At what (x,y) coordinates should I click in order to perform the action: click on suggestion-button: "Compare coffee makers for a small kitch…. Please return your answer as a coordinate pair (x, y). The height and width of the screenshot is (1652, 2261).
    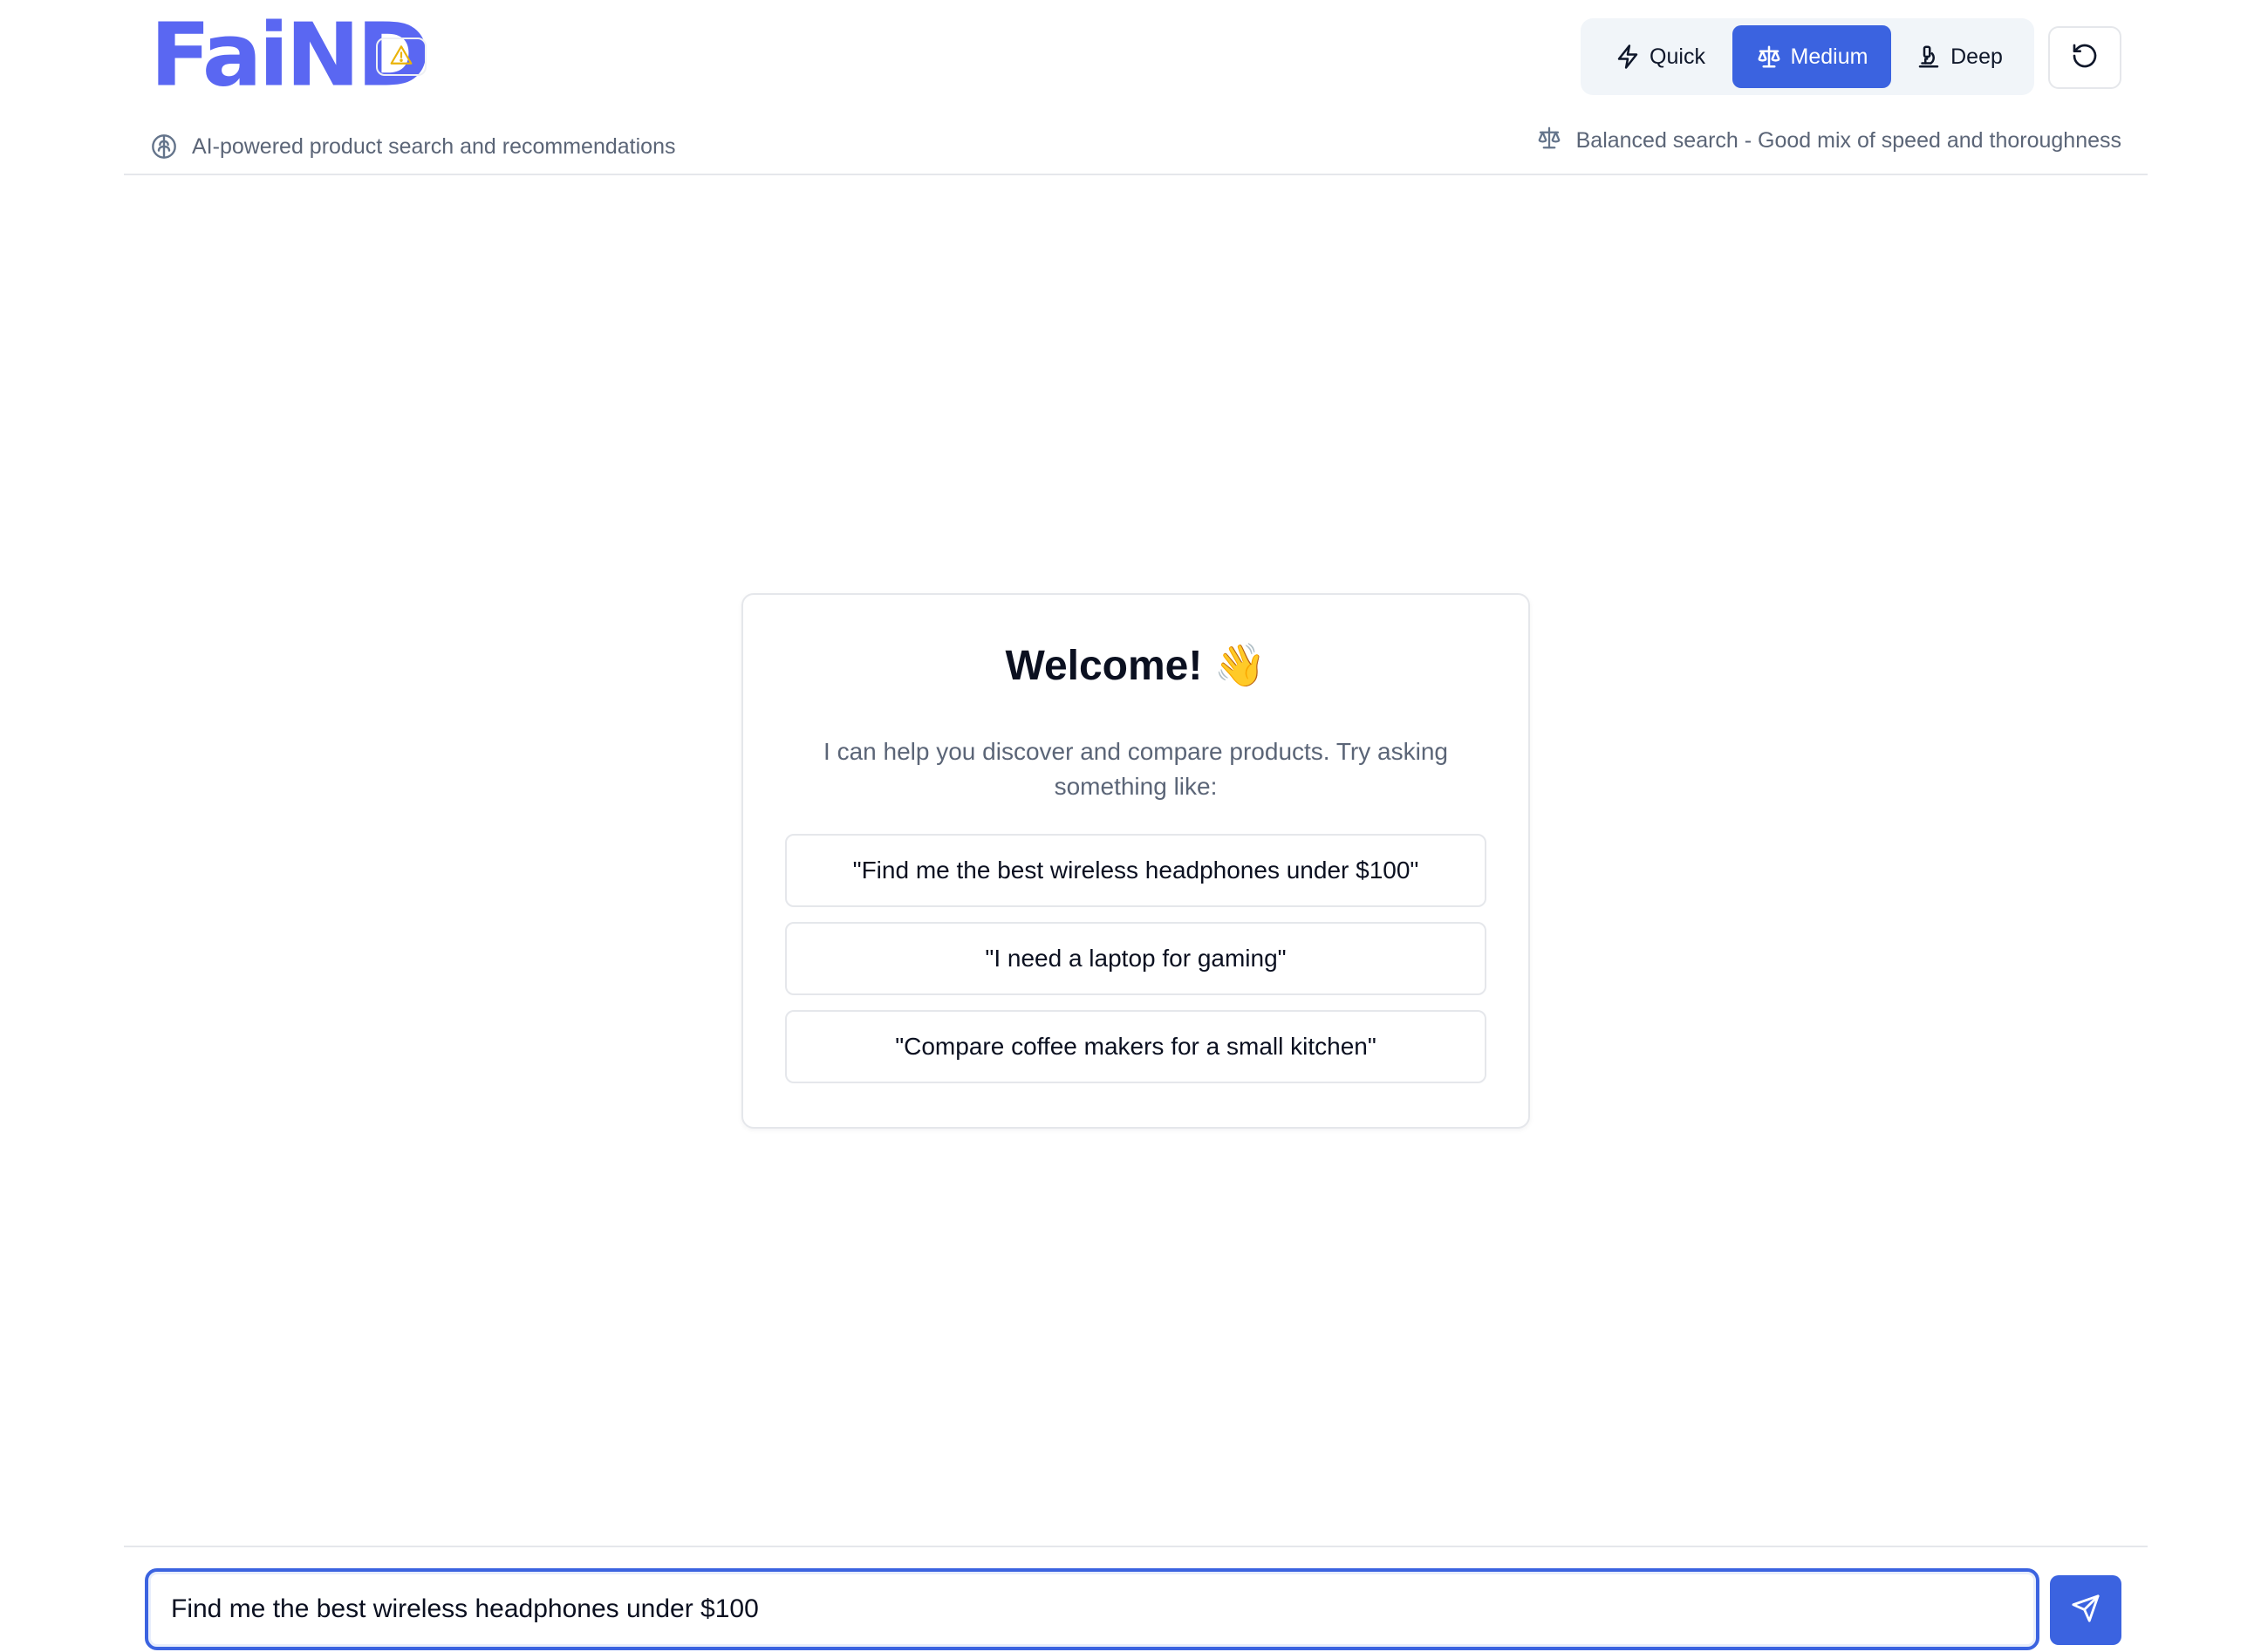
    Looking at the image, I should click on (1135, 1046).